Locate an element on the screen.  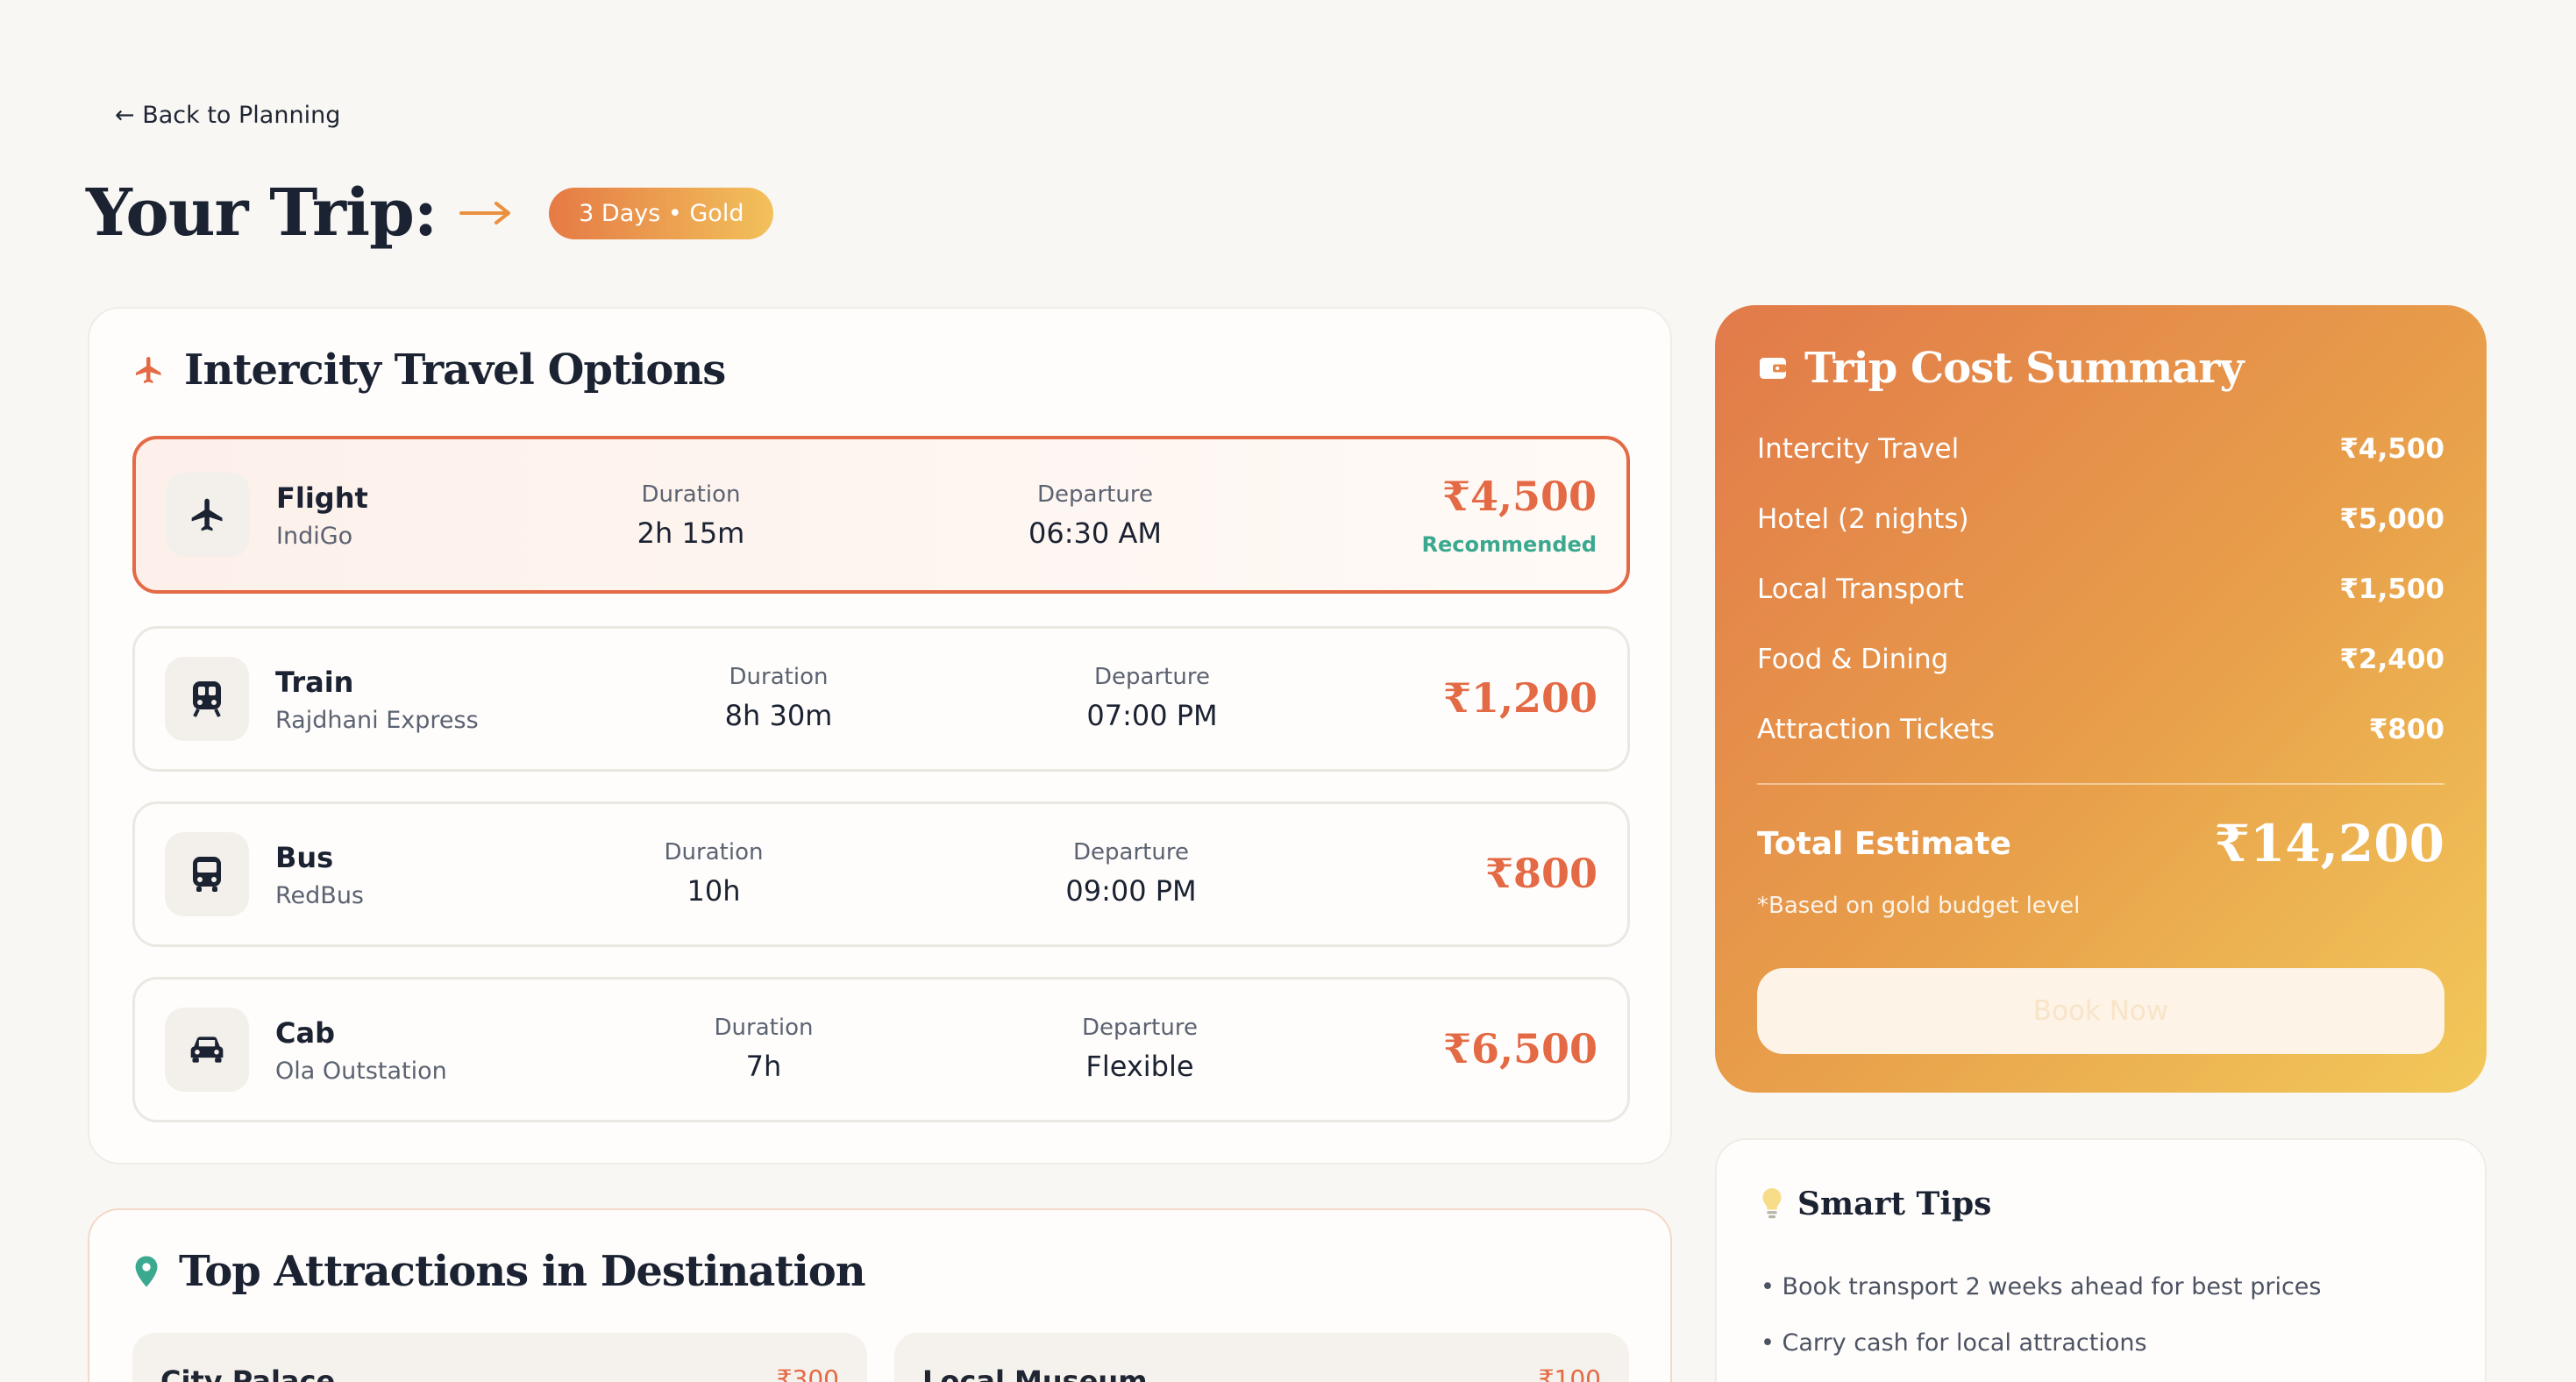
option-price: ₹4,500 is located at coordinates (1519, 497).